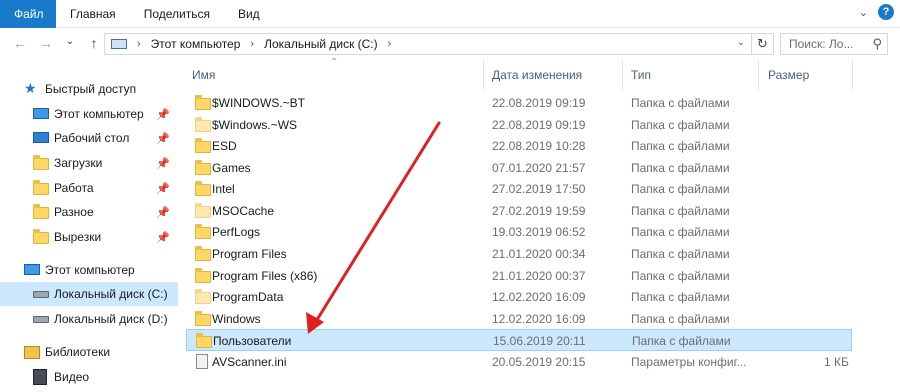 This screenshot has height=392, width=900. I want to click on back-arrow-icon: ←, so click(20, 43).